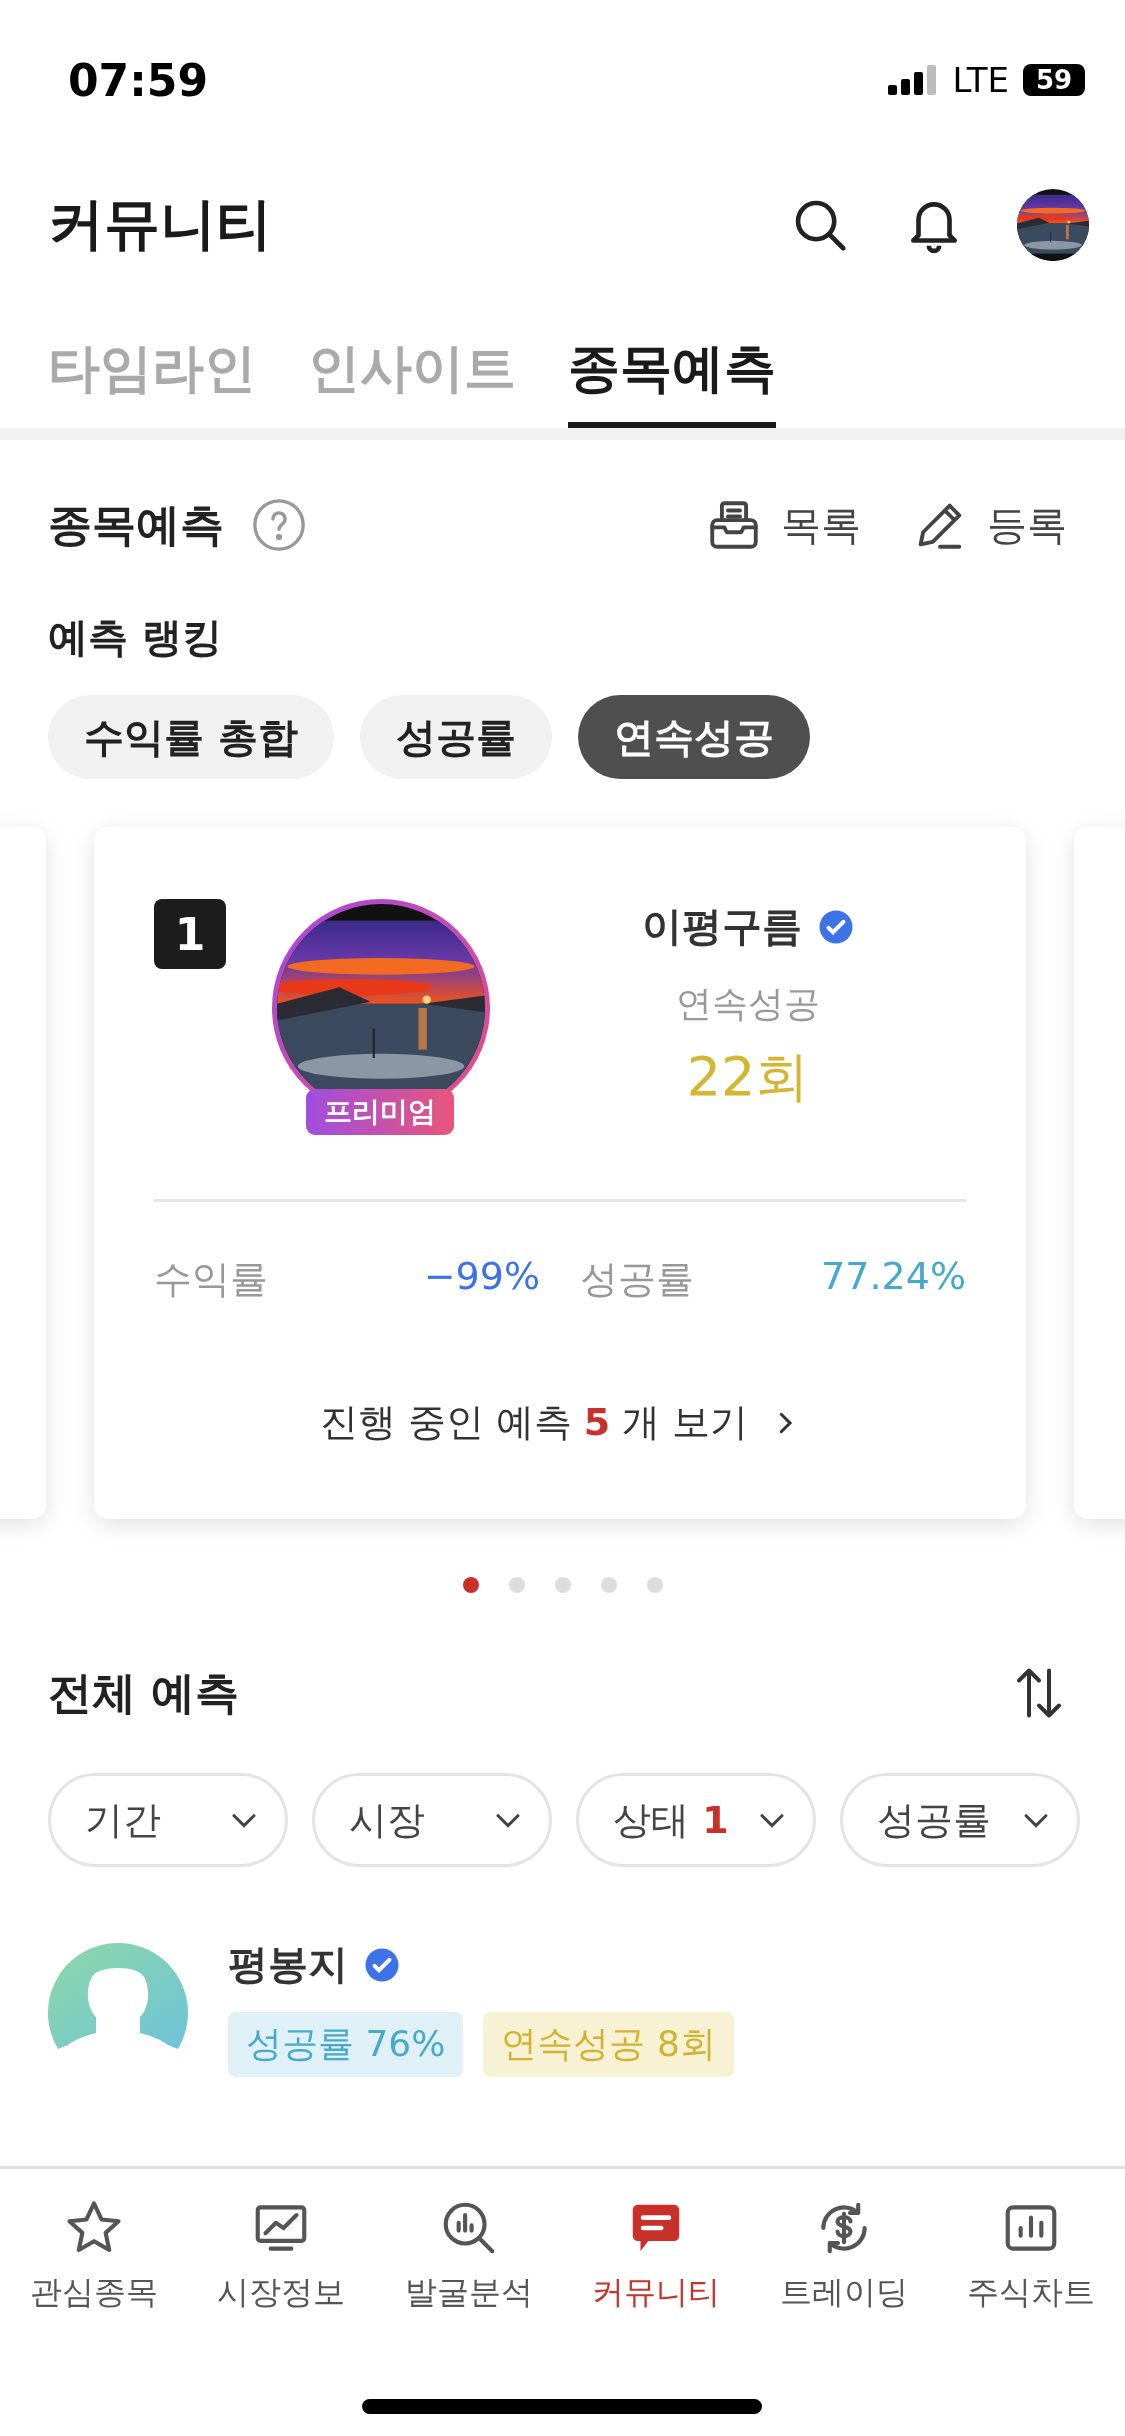 The width and height of the screenshot is (1125, 2436). What do you see at coordinates (432, 1820) in the screenshot?
I see `filter-dropdown: 시장` at bounding box center [432, 1820].